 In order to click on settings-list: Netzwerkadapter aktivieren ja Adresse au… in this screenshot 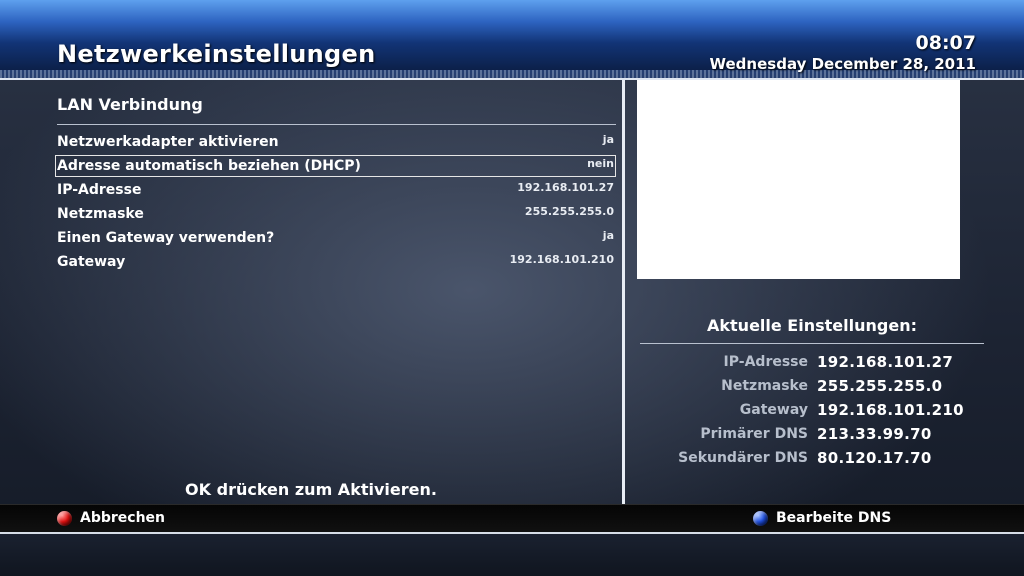, I will do `click(335, 203)`.